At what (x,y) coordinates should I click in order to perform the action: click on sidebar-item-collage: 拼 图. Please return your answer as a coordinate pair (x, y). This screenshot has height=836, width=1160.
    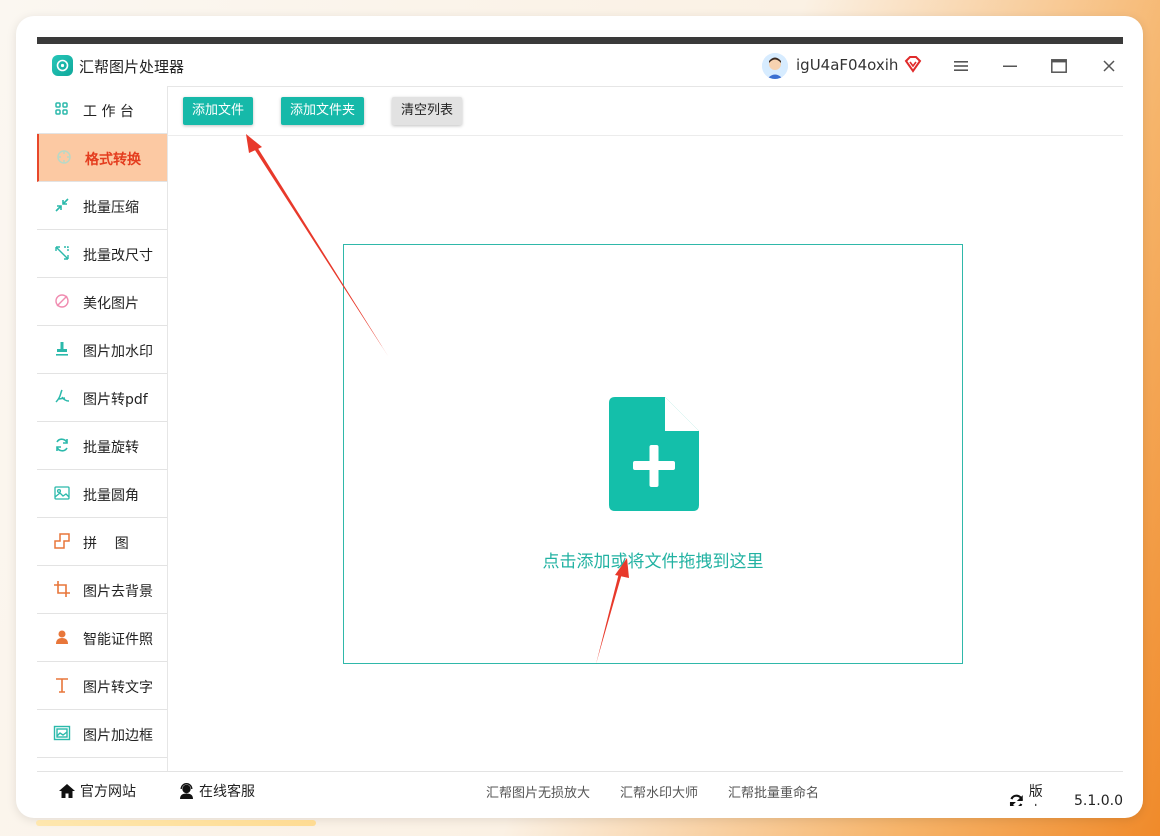
    Looking at the image, I should click on (102, 542).